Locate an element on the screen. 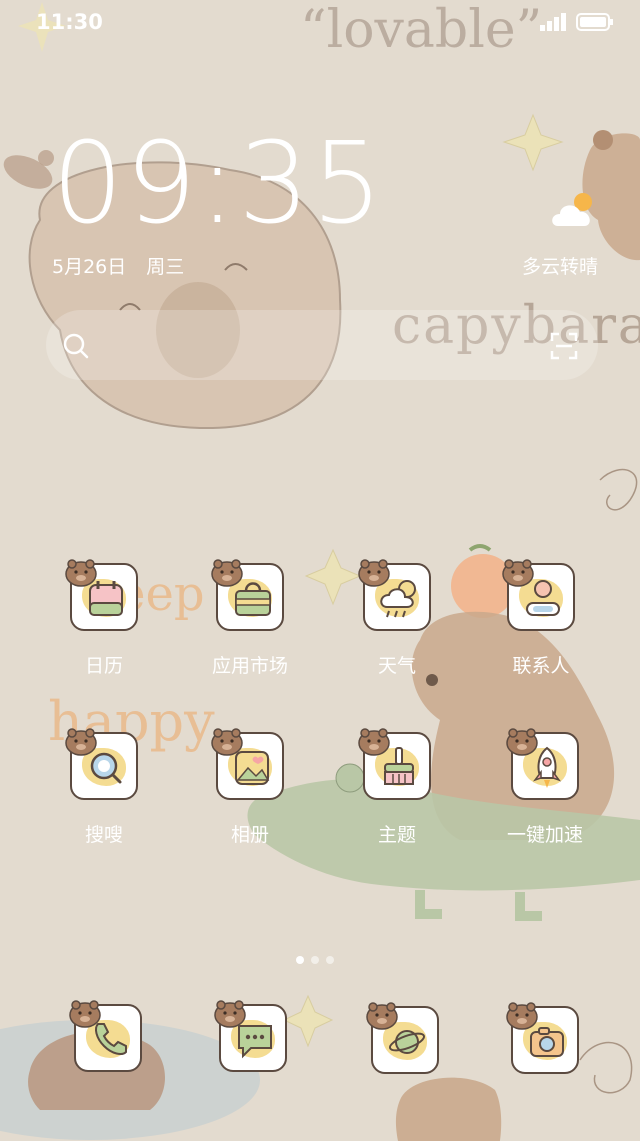 This screenshot has width=640, height=1141. app-label: 联系人 is located at coordinates (541, 666).